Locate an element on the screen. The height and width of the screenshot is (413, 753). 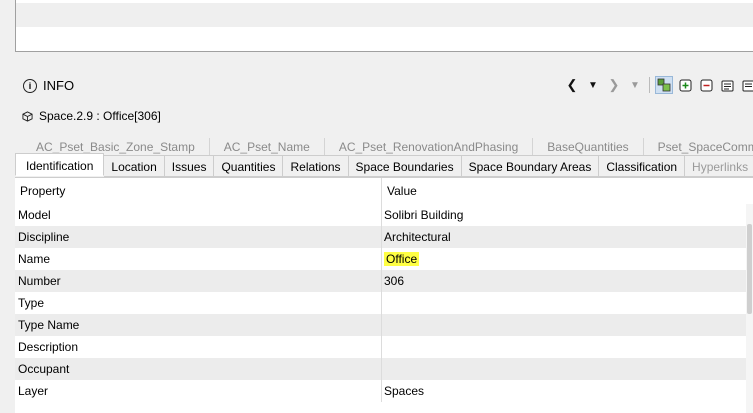
tab-location: Location is located at coordinates (134, 166).